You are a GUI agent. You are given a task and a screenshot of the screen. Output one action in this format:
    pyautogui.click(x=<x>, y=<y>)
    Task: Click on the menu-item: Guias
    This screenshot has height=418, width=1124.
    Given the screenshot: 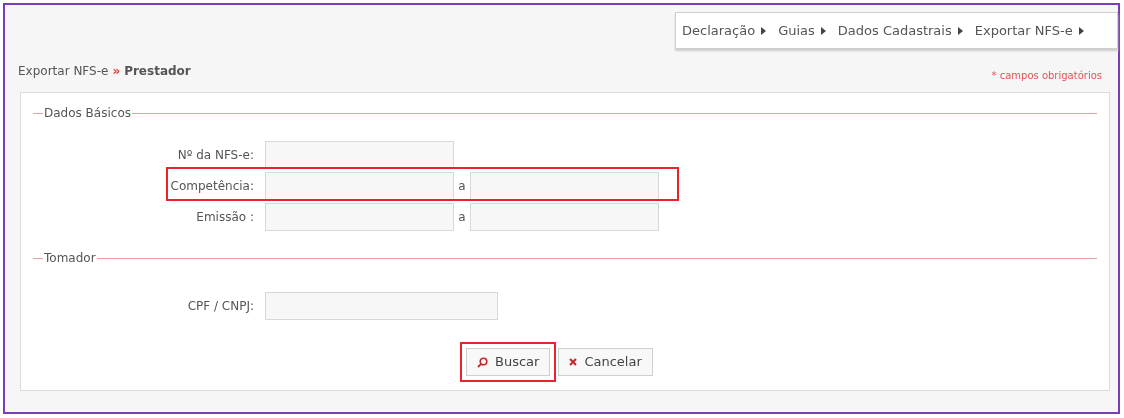 What is the action you would take?
    pyautogui.click(x=802, y=30)
    